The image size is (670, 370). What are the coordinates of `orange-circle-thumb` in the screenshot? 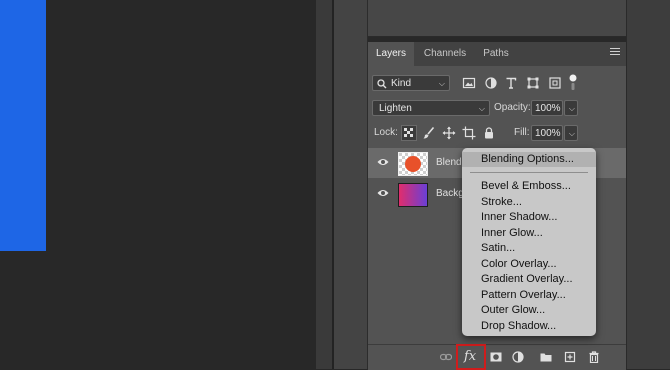 It's located at (413, 164).